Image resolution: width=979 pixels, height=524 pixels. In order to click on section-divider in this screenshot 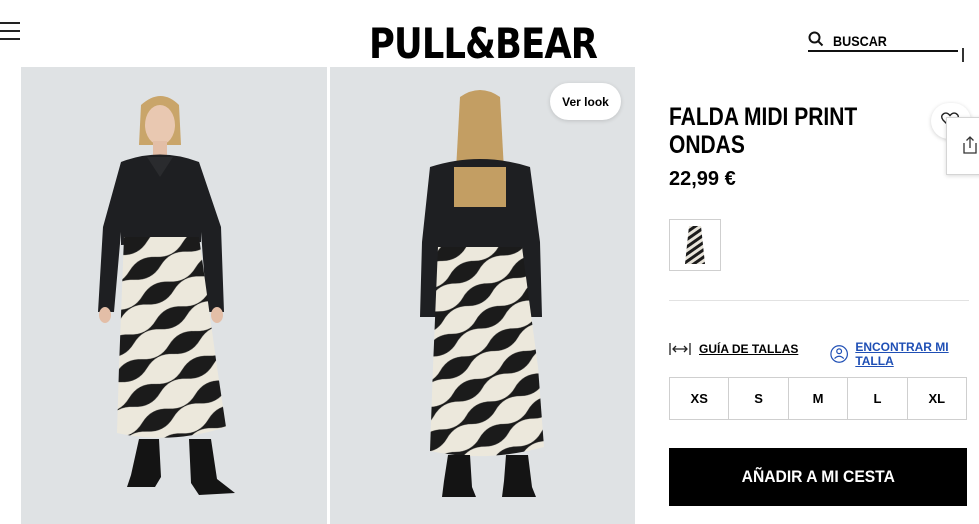, I will do `click(819, 300)`.